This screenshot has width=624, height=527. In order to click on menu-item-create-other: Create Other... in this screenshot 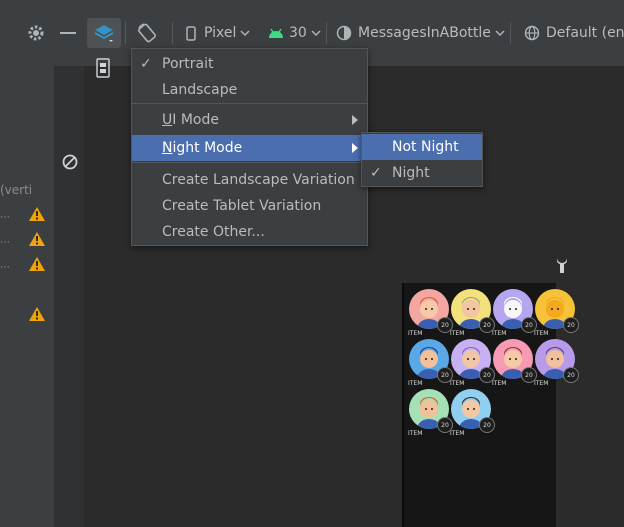, I will do `click(249, 232)`.